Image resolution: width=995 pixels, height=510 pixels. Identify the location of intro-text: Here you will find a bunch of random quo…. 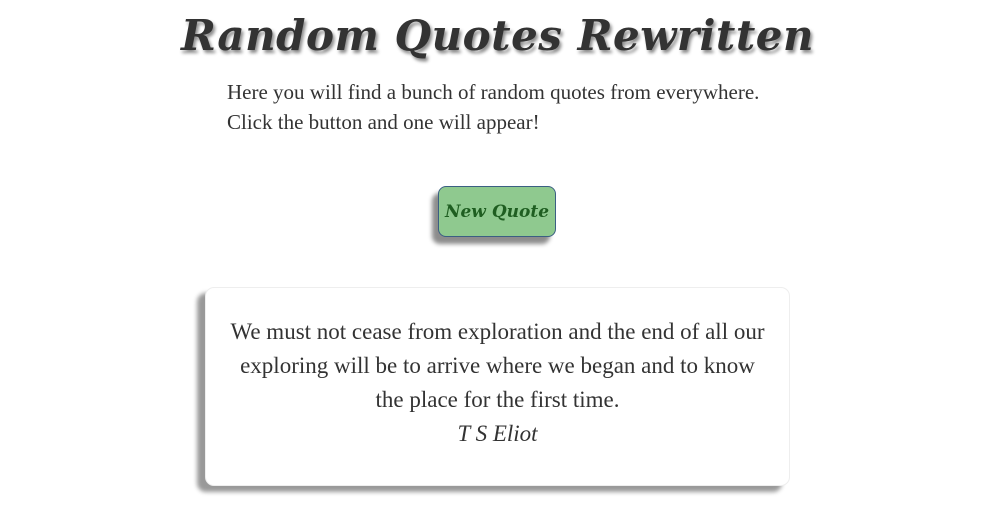
(507, 107).